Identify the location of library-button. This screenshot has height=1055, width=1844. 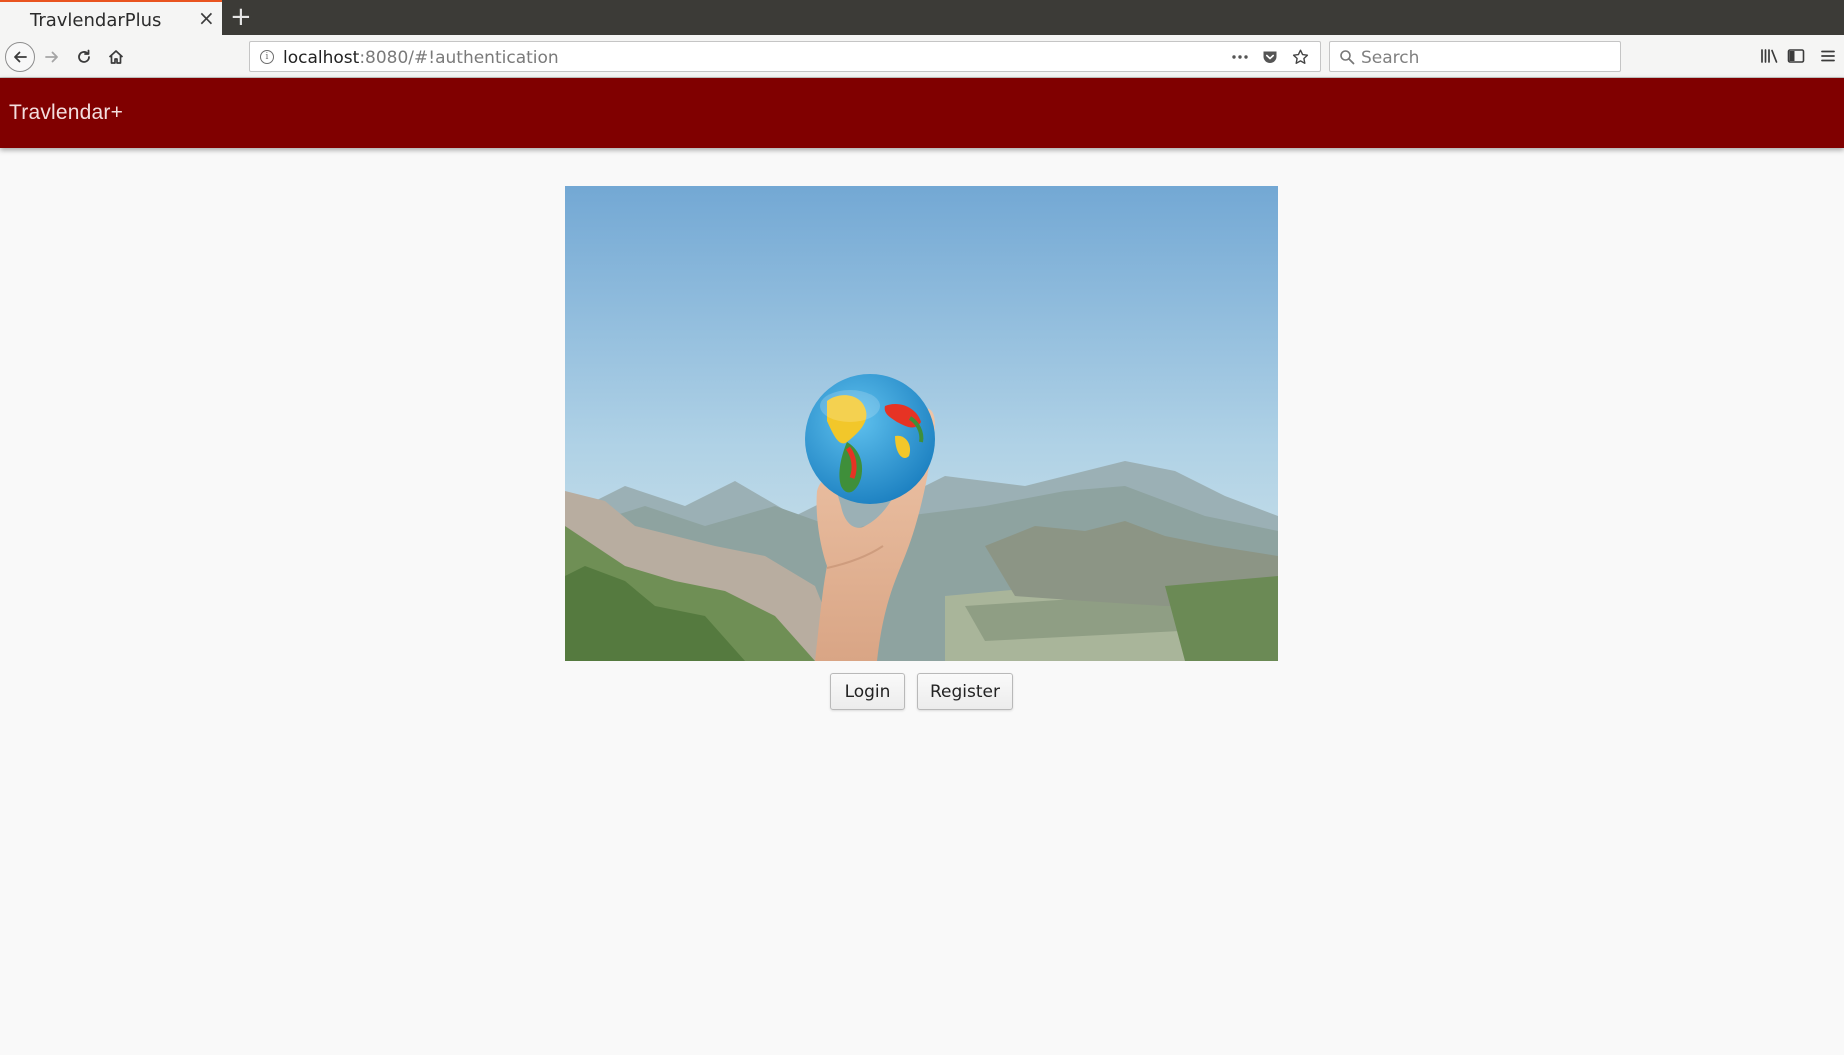
(1770, 56).